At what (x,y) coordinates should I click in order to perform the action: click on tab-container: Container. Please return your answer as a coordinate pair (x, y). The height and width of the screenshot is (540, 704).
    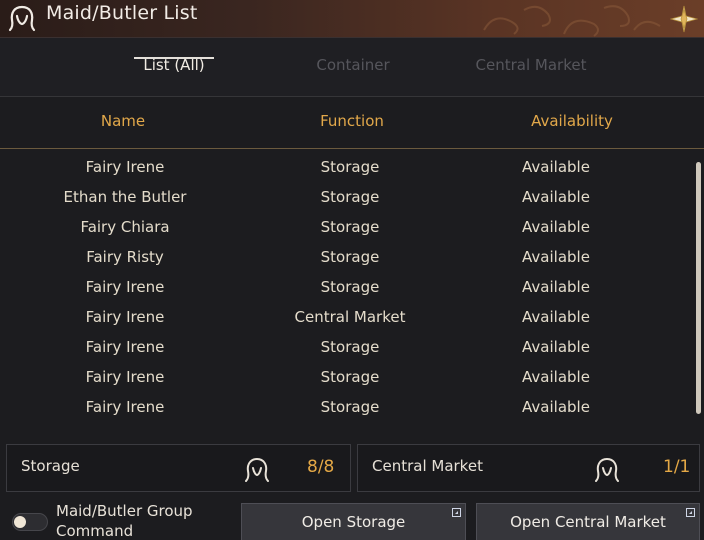
    Looking at the image, I should click on (353, 65).